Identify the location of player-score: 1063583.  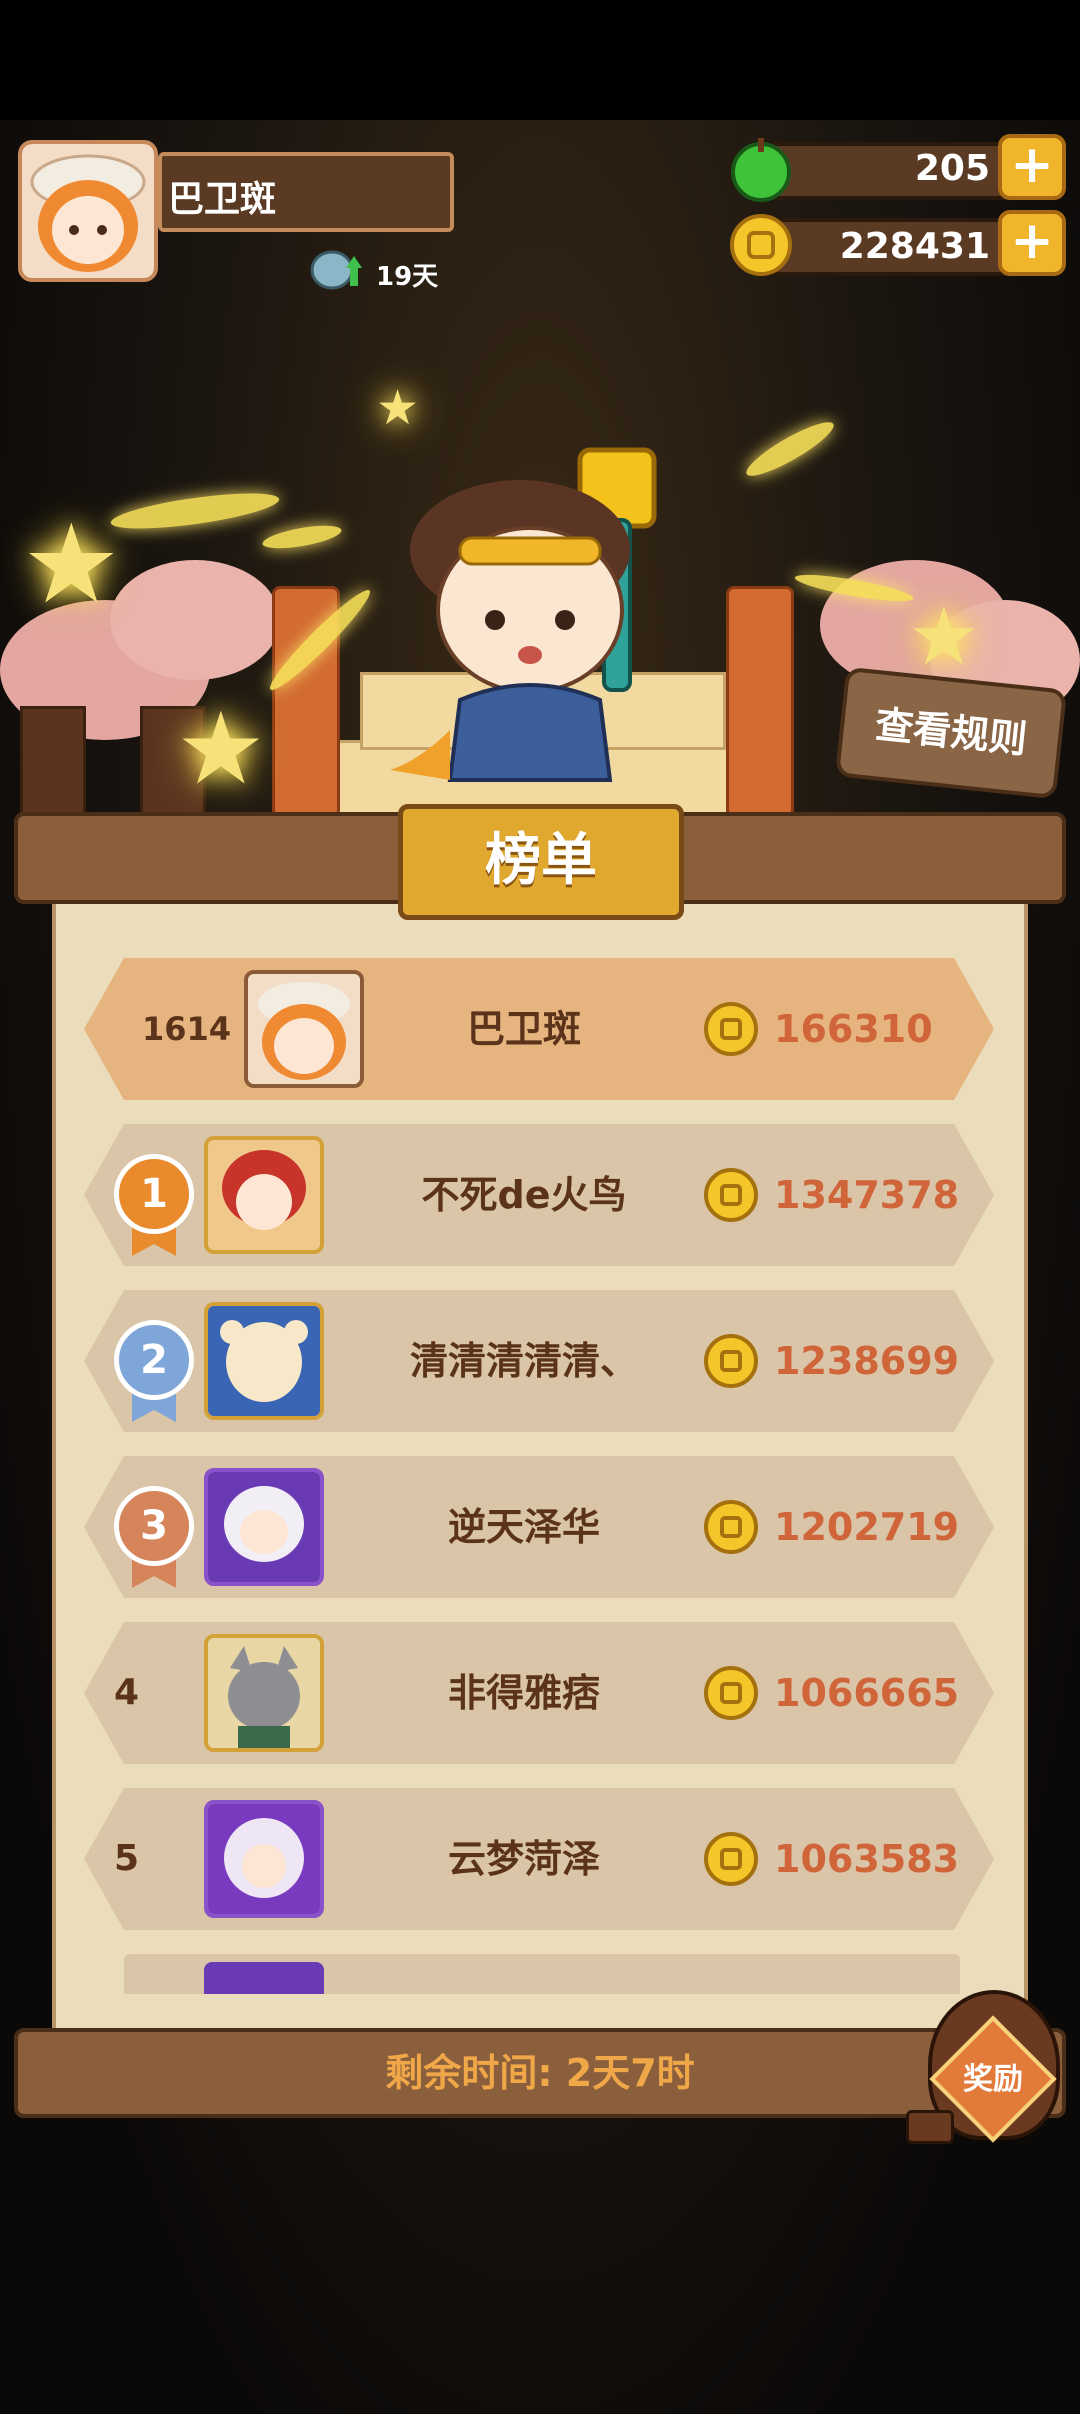
(867, 1859).